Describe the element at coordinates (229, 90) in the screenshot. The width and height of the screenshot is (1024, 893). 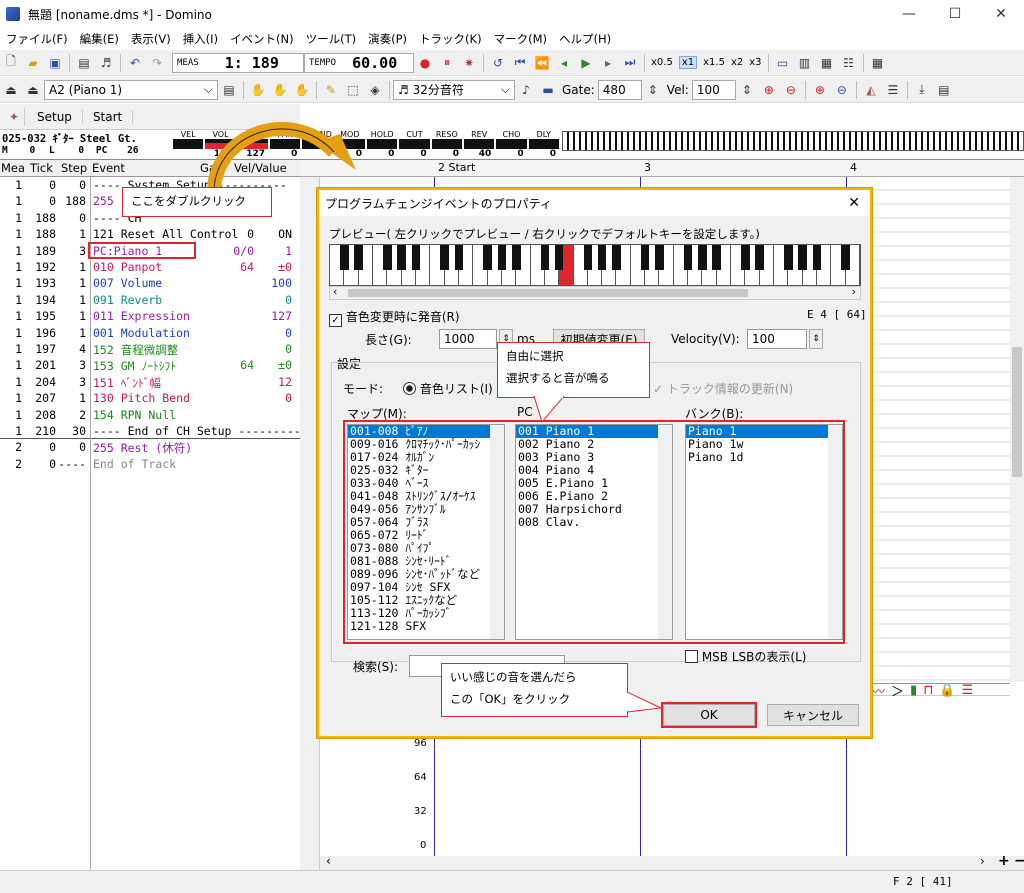
I see `track-settings-icon: ▤` at that location.